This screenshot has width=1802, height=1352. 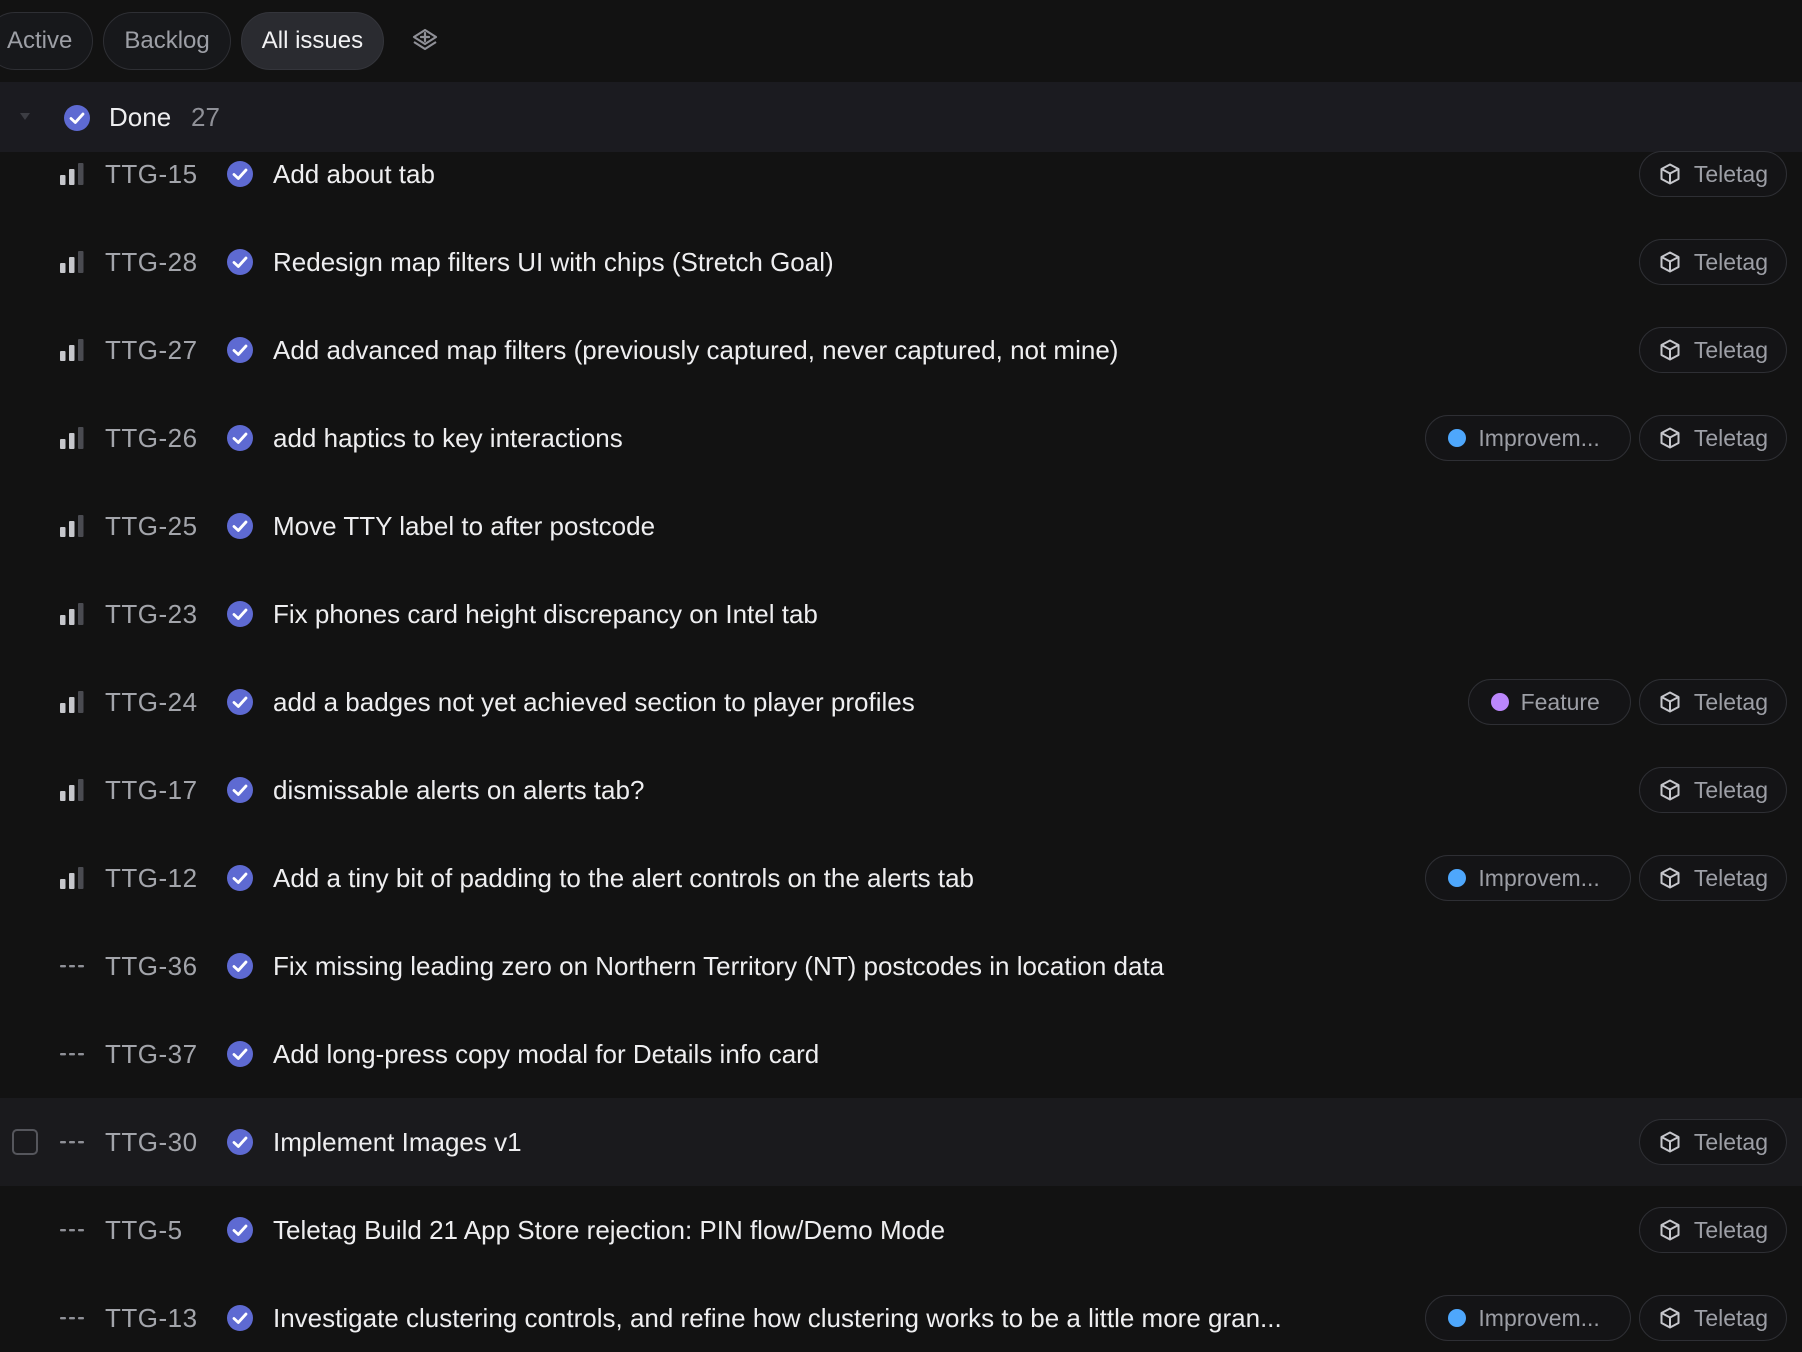 What do you see at coordinates (140, 116) in the screenshot?
I see `group-title: Done` at bounding box center [140, 116].